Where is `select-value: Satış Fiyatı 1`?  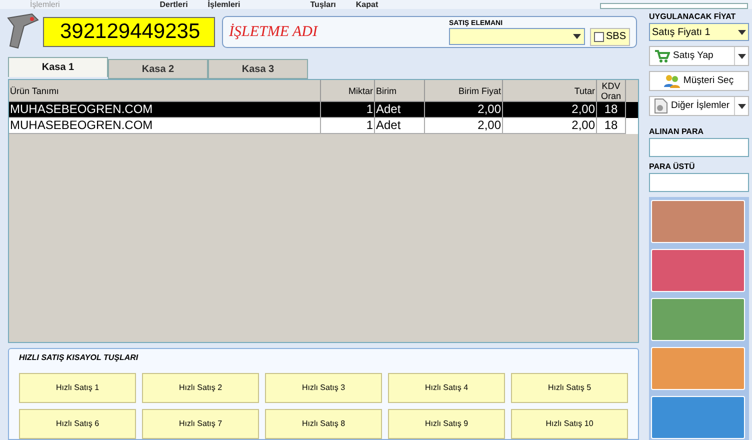
select-value: Satış Fiyatı 1 is located at coordinates (682, 33).